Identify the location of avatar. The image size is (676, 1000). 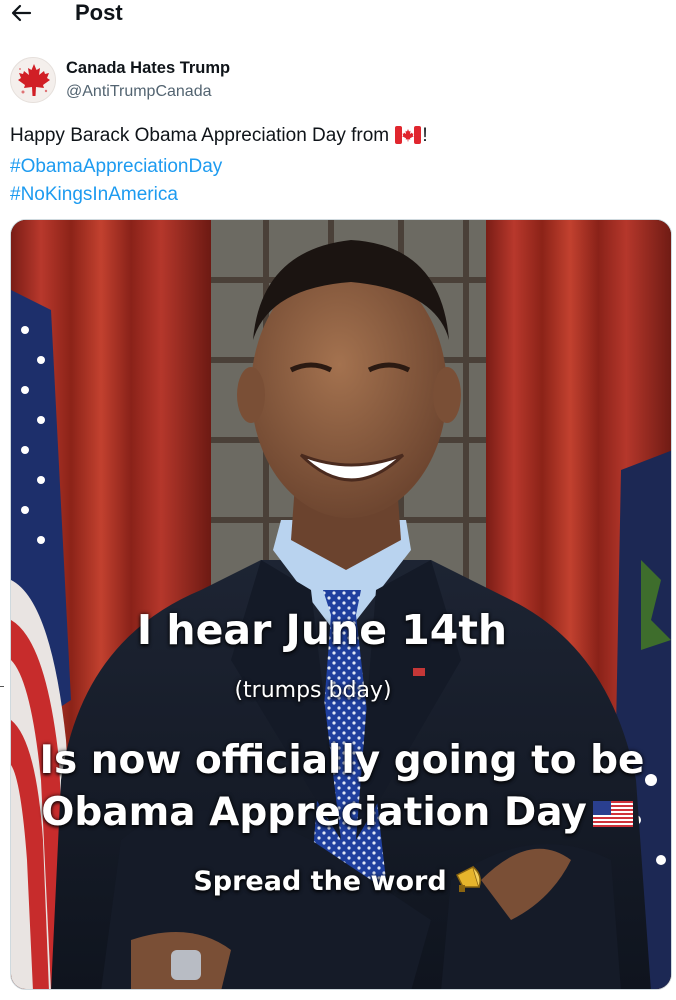
(33, 80).